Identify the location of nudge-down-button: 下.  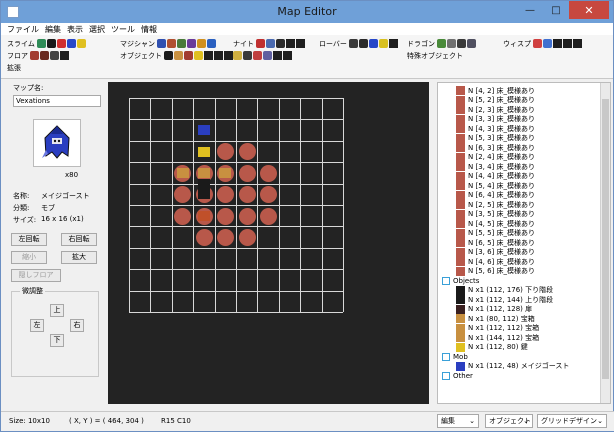
(57, 340).